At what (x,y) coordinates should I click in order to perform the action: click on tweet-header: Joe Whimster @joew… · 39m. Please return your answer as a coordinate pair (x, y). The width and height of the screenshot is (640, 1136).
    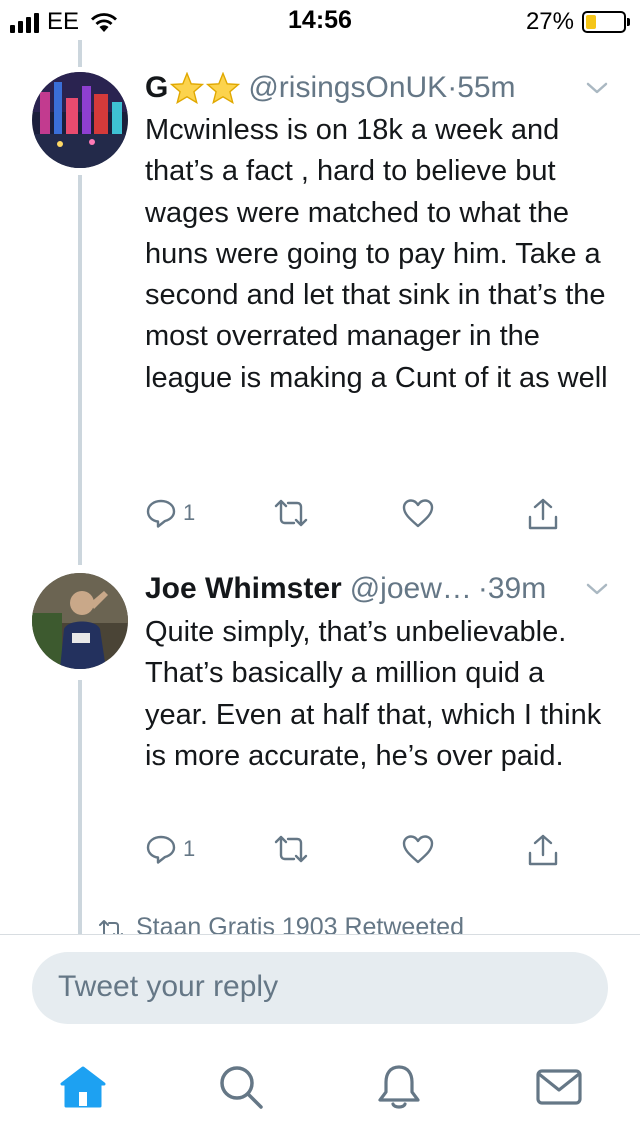
    Looking at the image, I should click on (345, 589).